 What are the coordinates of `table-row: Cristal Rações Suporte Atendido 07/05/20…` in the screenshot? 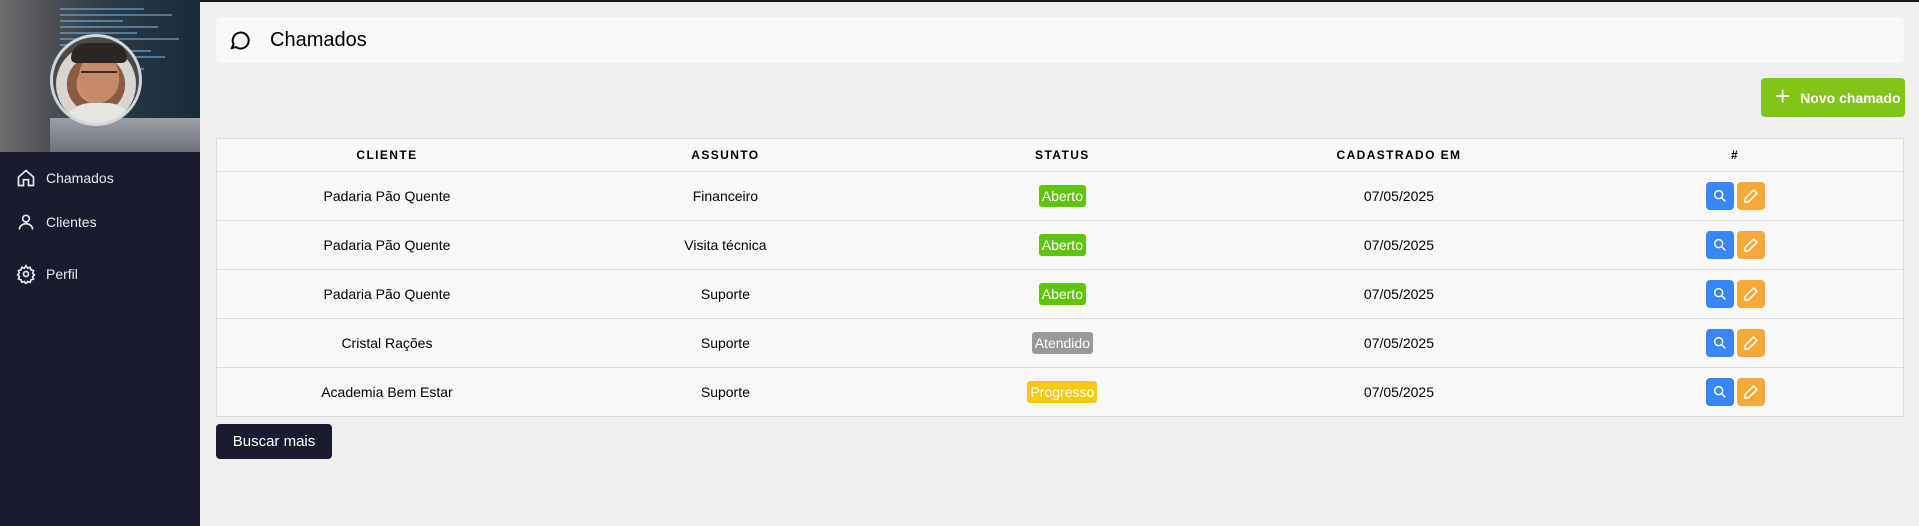 It's located at (1060, 343).